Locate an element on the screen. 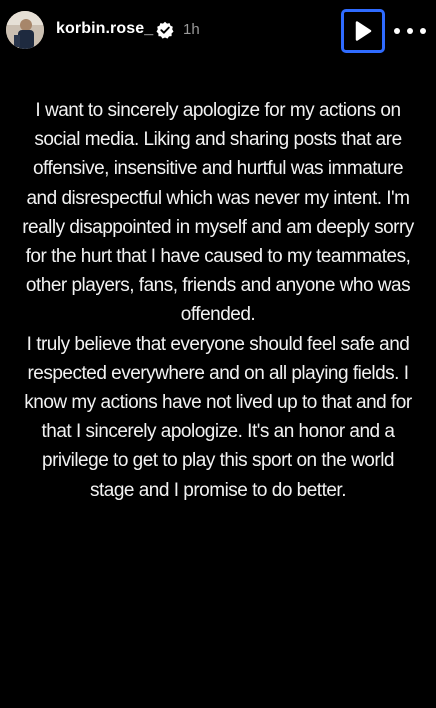 Image resolution: width=436 pixels, height=708 pixels. avatar-image is located at coordinates (25, 30).